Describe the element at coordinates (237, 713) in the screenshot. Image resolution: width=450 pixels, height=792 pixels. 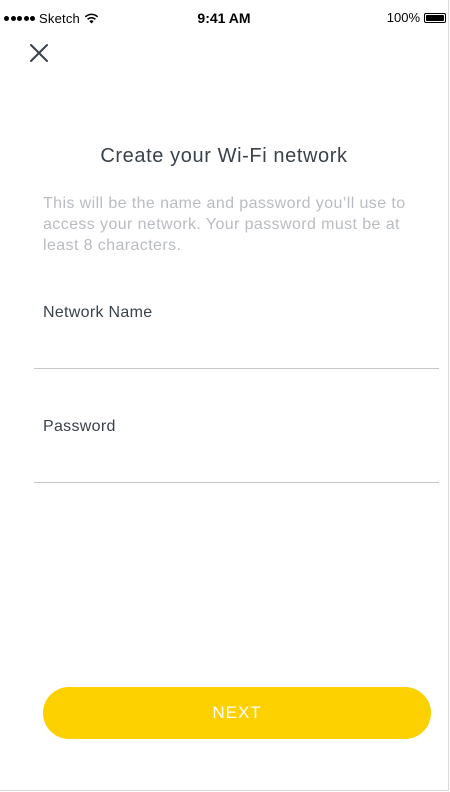
I see `next-button: NEXT` at that location.